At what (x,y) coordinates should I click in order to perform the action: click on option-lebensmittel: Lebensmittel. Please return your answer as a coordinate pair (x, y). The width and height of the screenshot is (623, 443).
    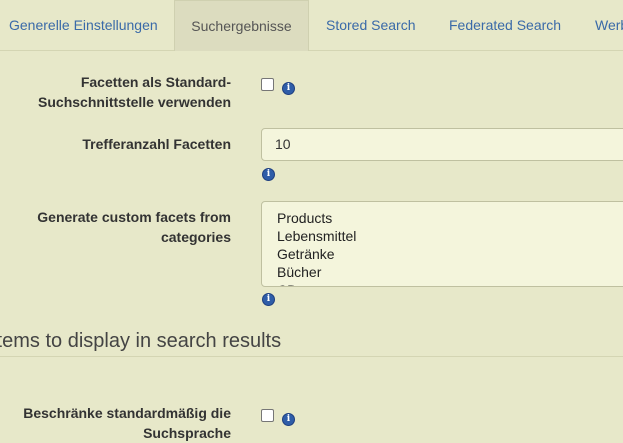
    Looking at the image, I should click on (450, 236).